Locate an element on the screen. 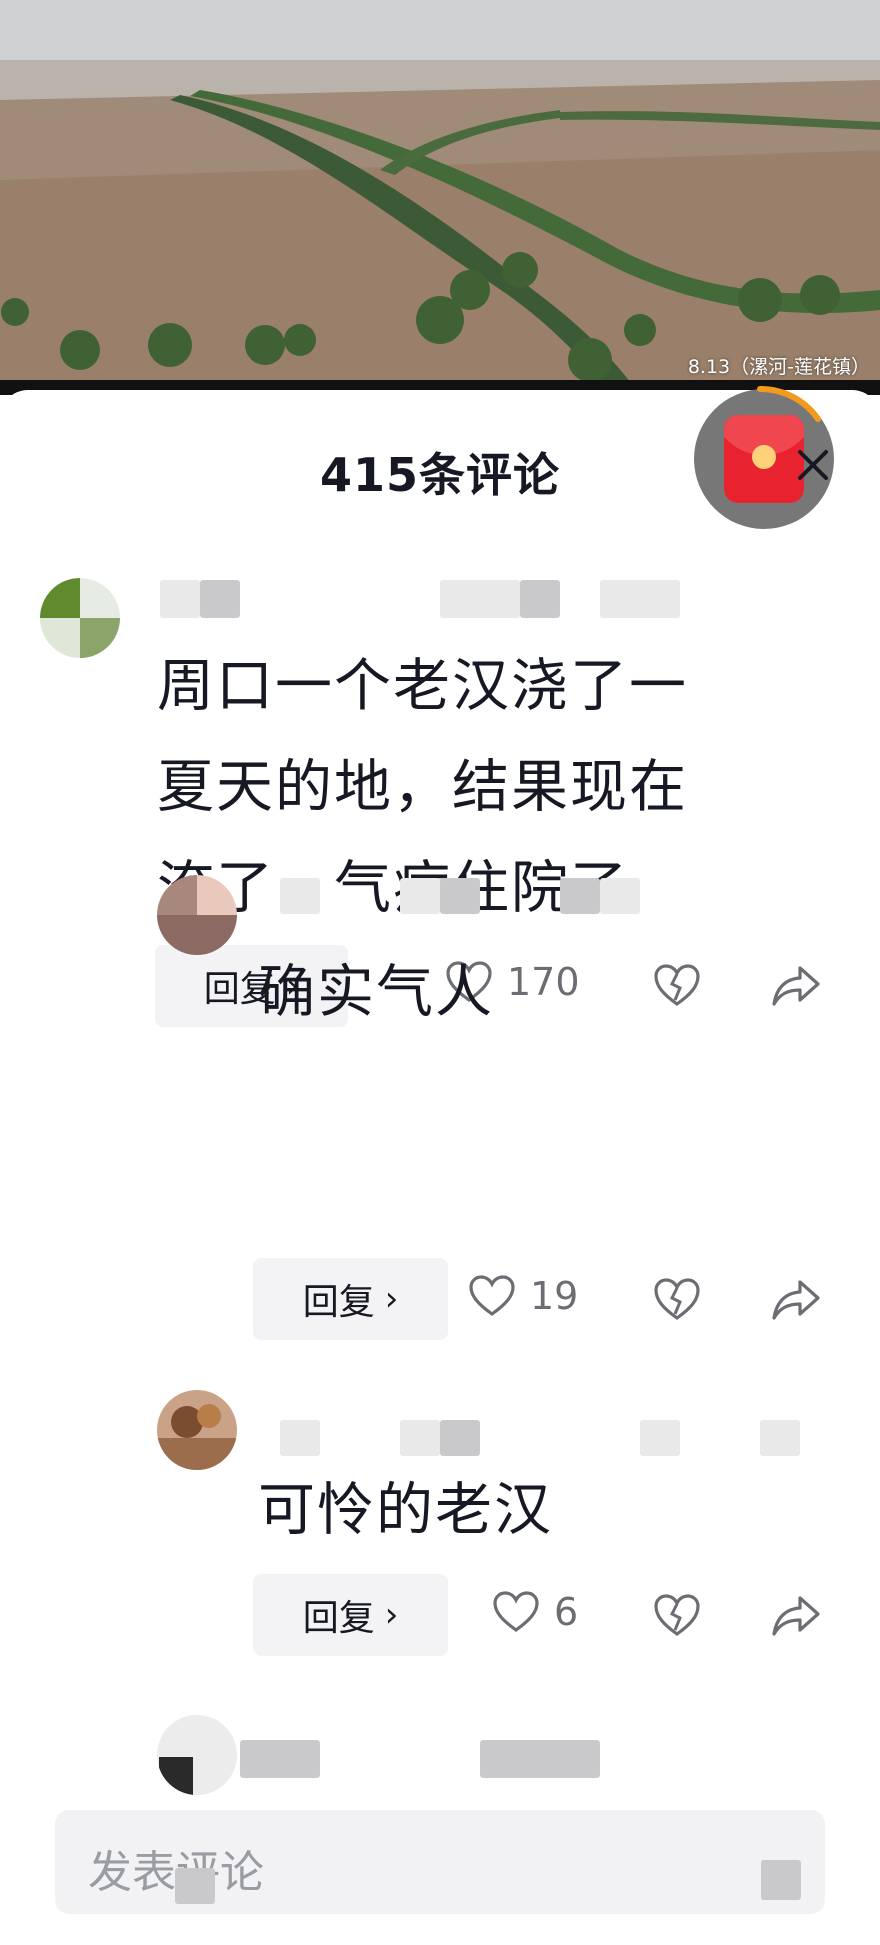 The width and height of the screenshot is (880, 1945). comment-text: 确实气人 is located at coordinates (376, 992).